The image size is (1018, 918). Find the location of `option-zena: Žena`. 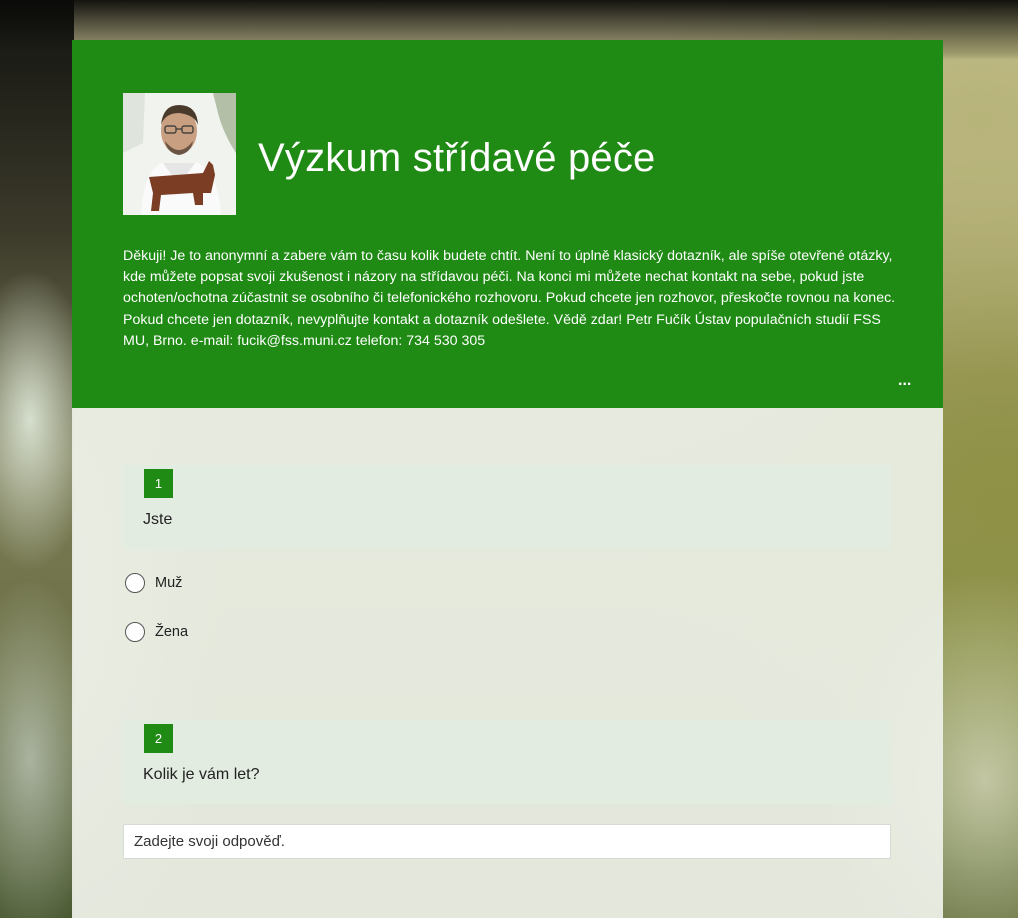

option-zena: Žena is located at coordinates (156, 632).